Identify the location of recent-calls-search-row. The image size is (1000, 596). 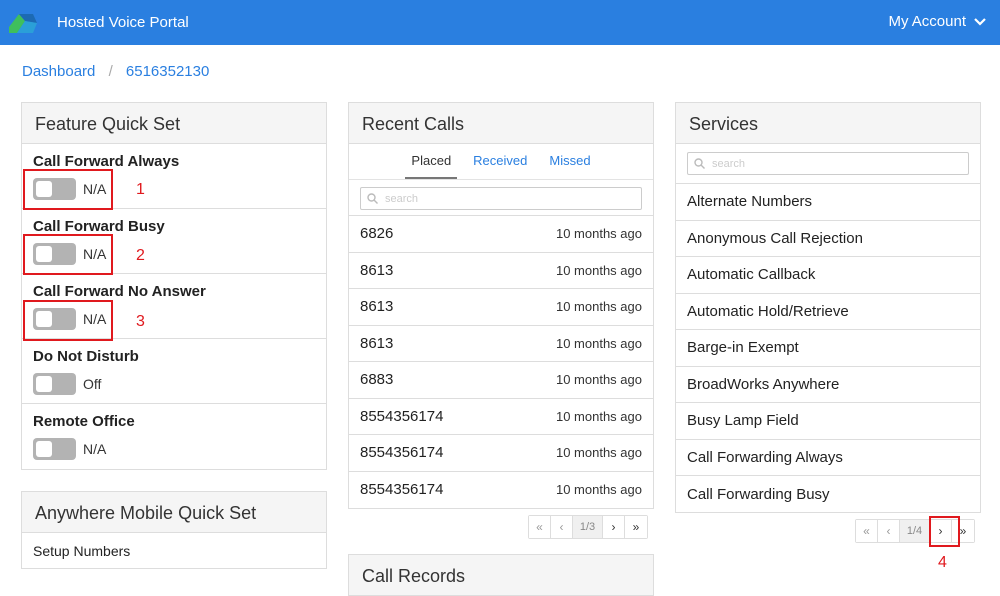
(501, 198).